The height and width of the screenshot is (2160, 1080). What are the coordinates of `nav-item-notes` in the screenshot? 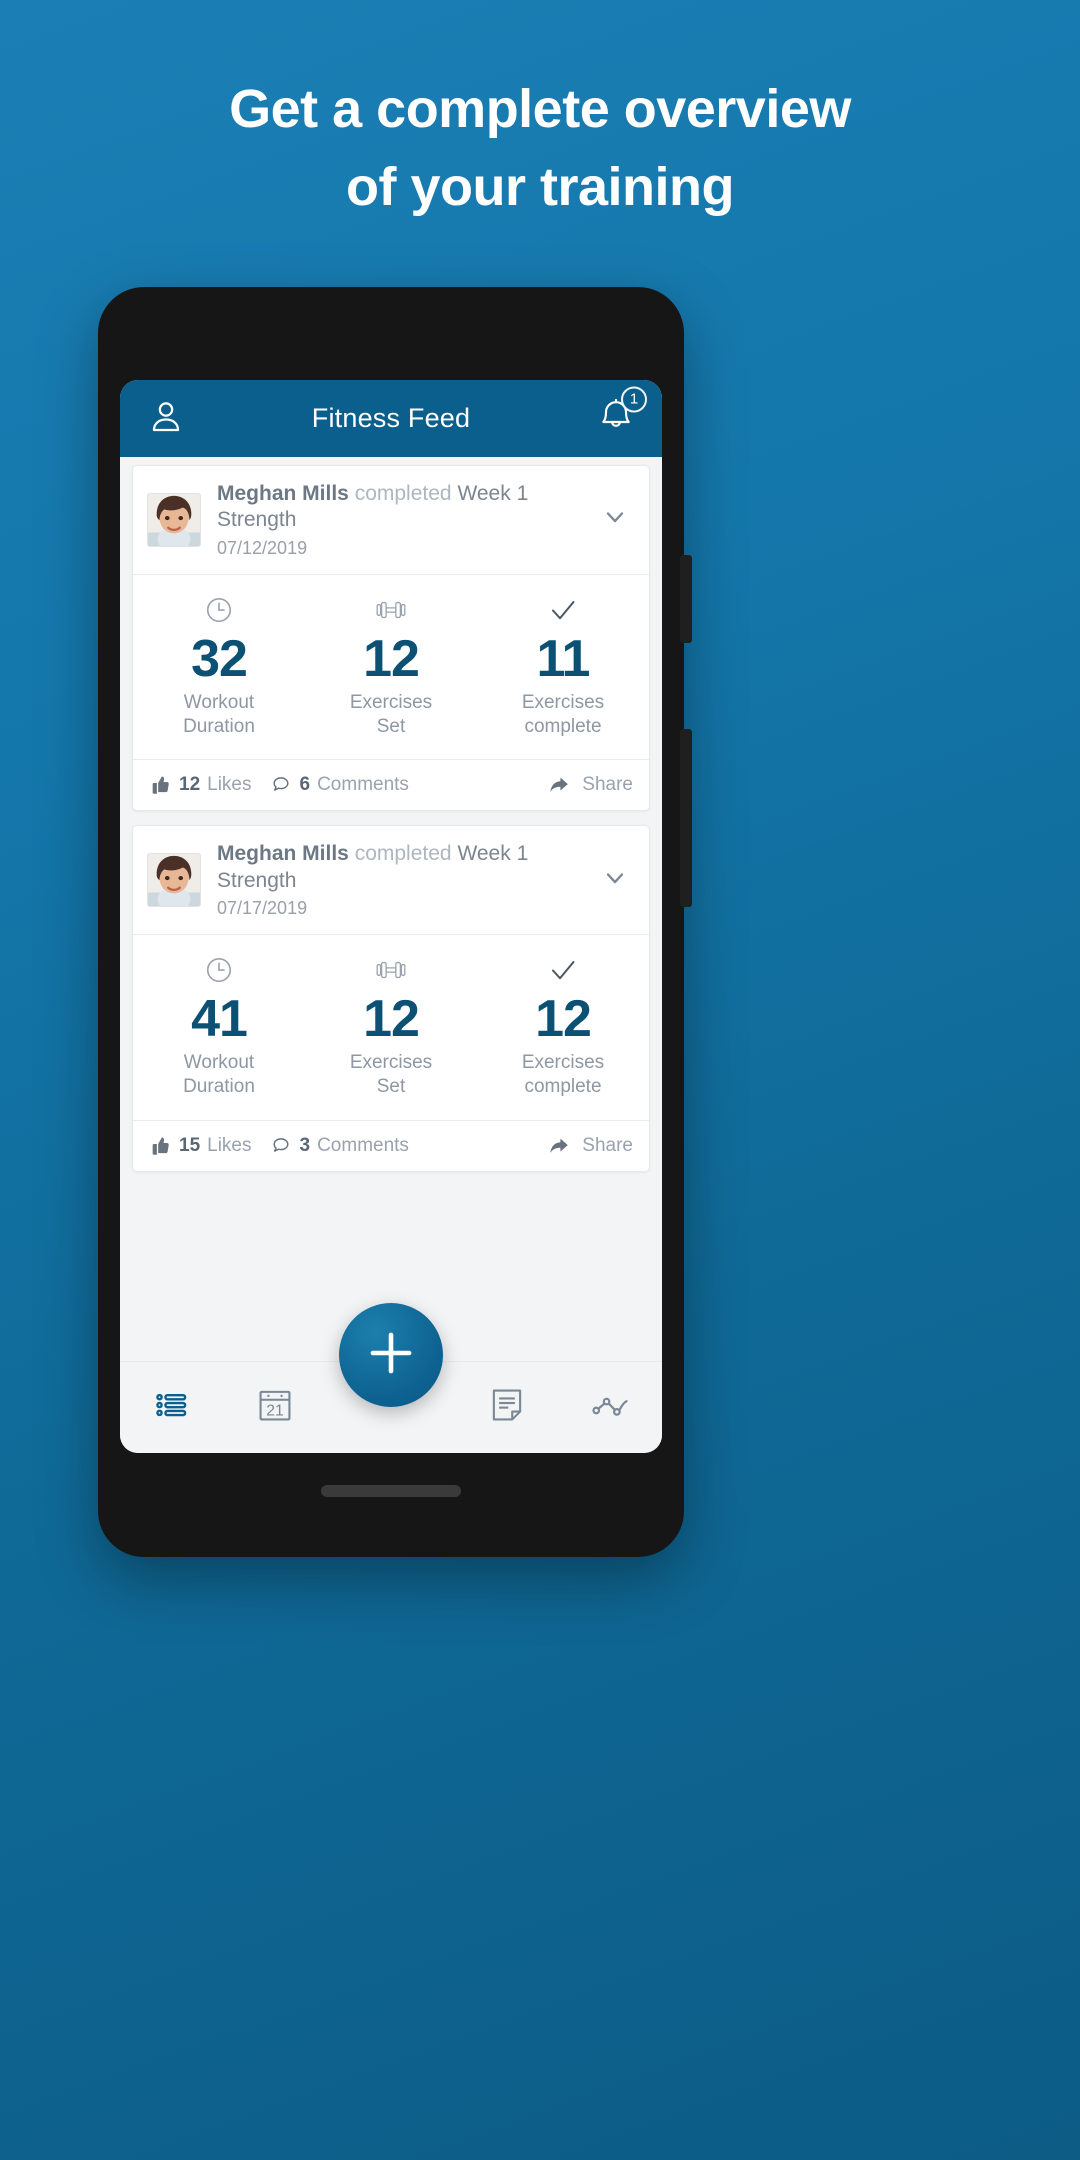 It's located at (507, 1407).